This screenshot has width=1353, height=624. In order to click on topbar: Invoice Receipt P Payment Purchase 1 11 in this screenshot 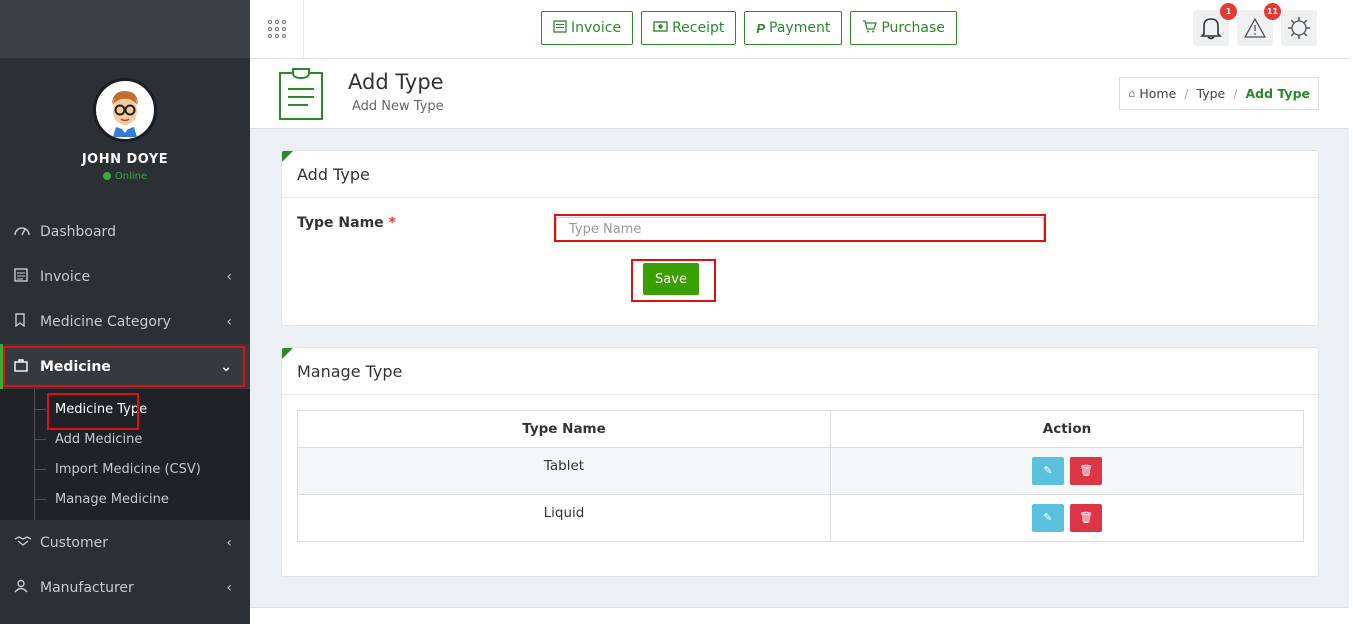, I will do `click(801, 29)`.